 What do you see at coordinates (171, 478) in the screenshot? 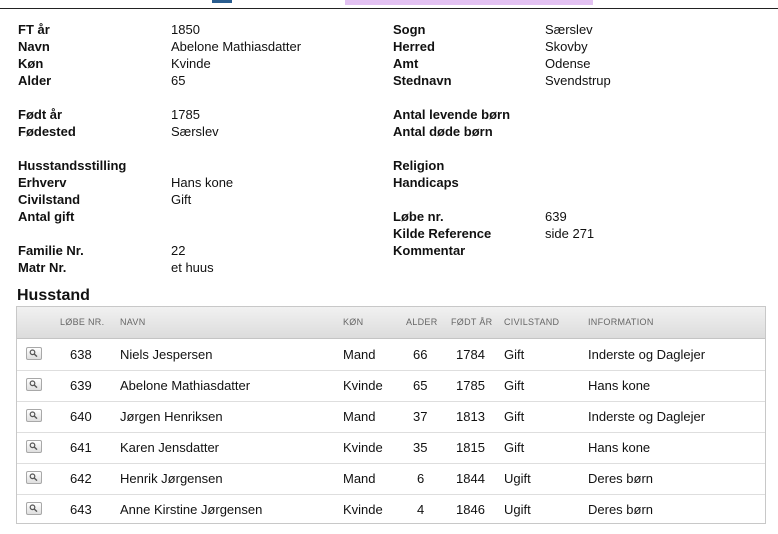
I see `cell-navn: Henrik Jørgensen` at bounding box center [171, 478].